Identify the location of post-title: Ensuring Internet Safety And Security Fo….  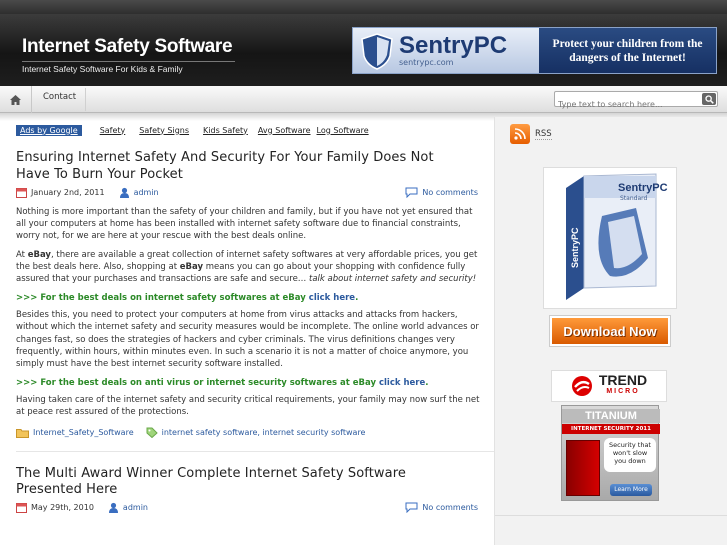
(255, 166).